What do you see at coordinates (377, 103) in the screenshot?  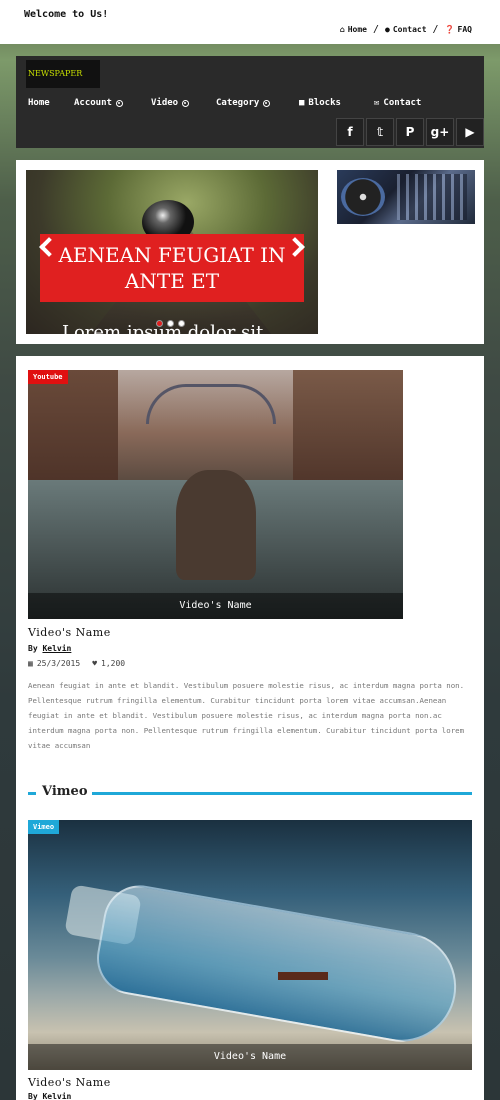 I see `envelope-icon: ✉` at bounding box center [377, 103].